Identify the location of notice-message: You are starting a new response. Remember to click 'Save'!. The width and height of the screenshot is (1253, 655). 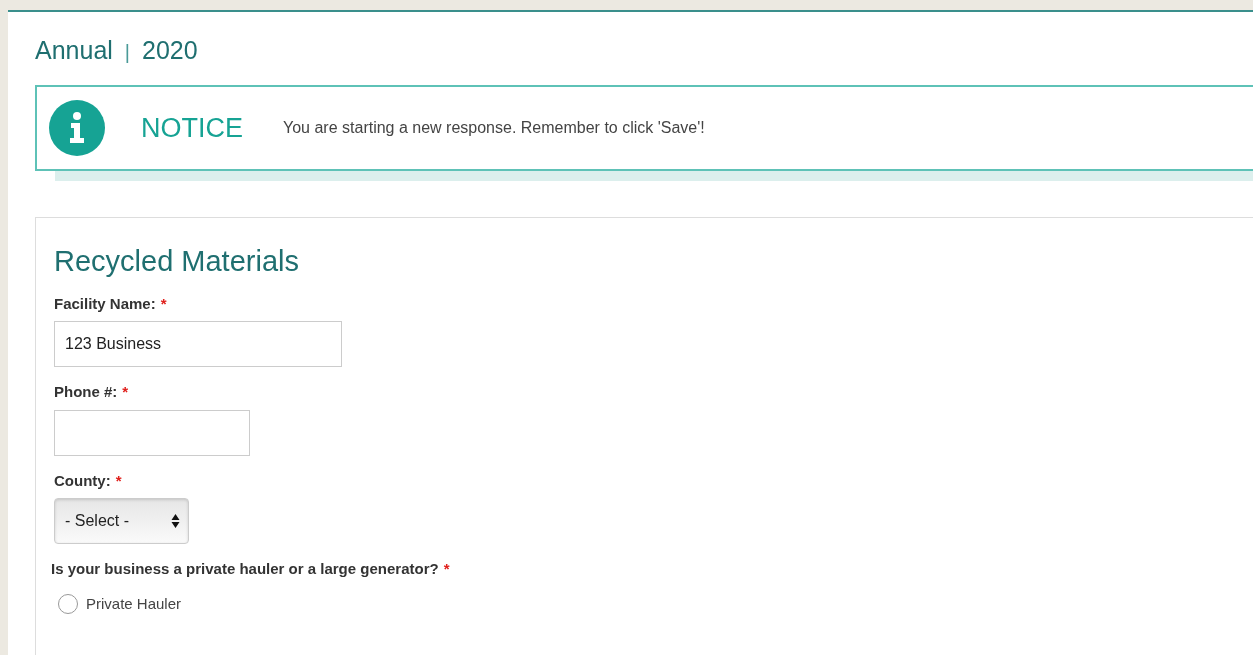
(494, 128).